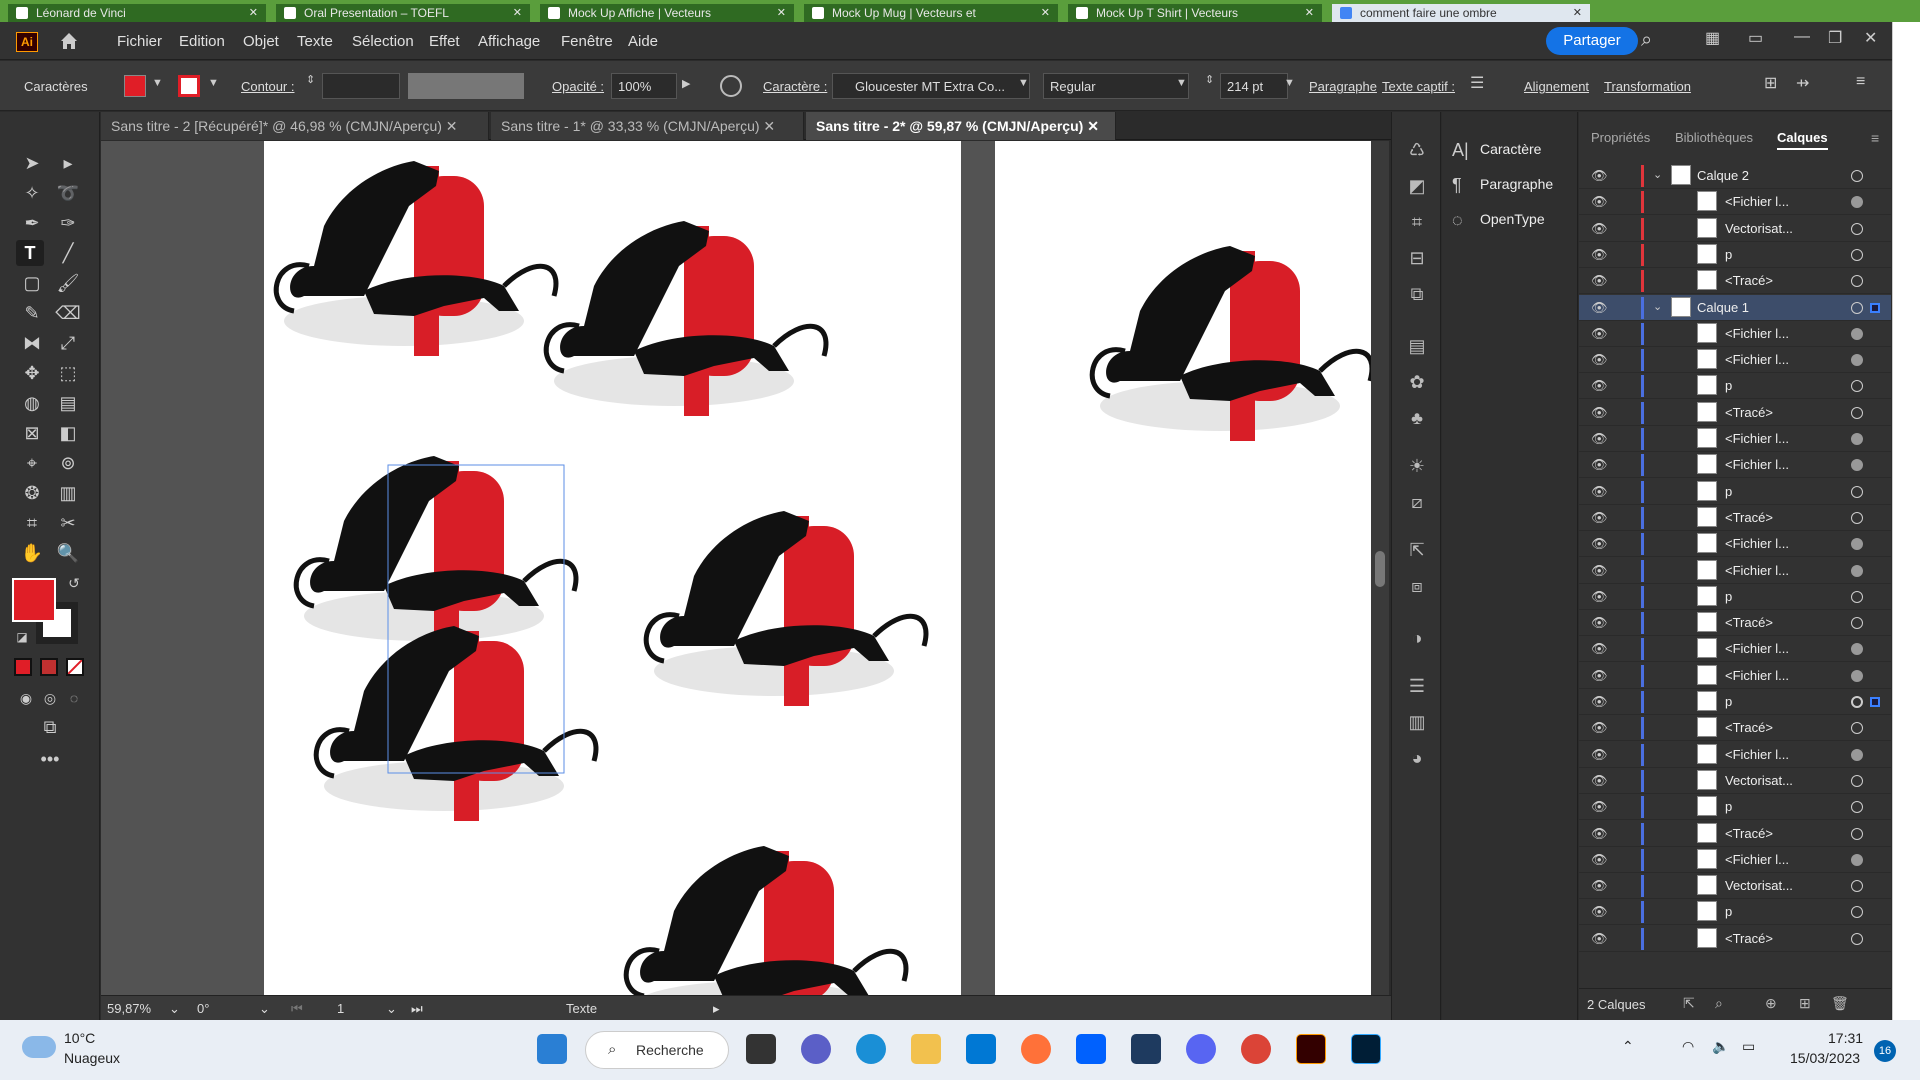 Image resolution: width=1920 pixels, height=1080 pixels. Describe the element at coordinates (403, 13) in the screenshot. I see `browser-tab: Oral Presentation – TOEFL ✕` at that location.